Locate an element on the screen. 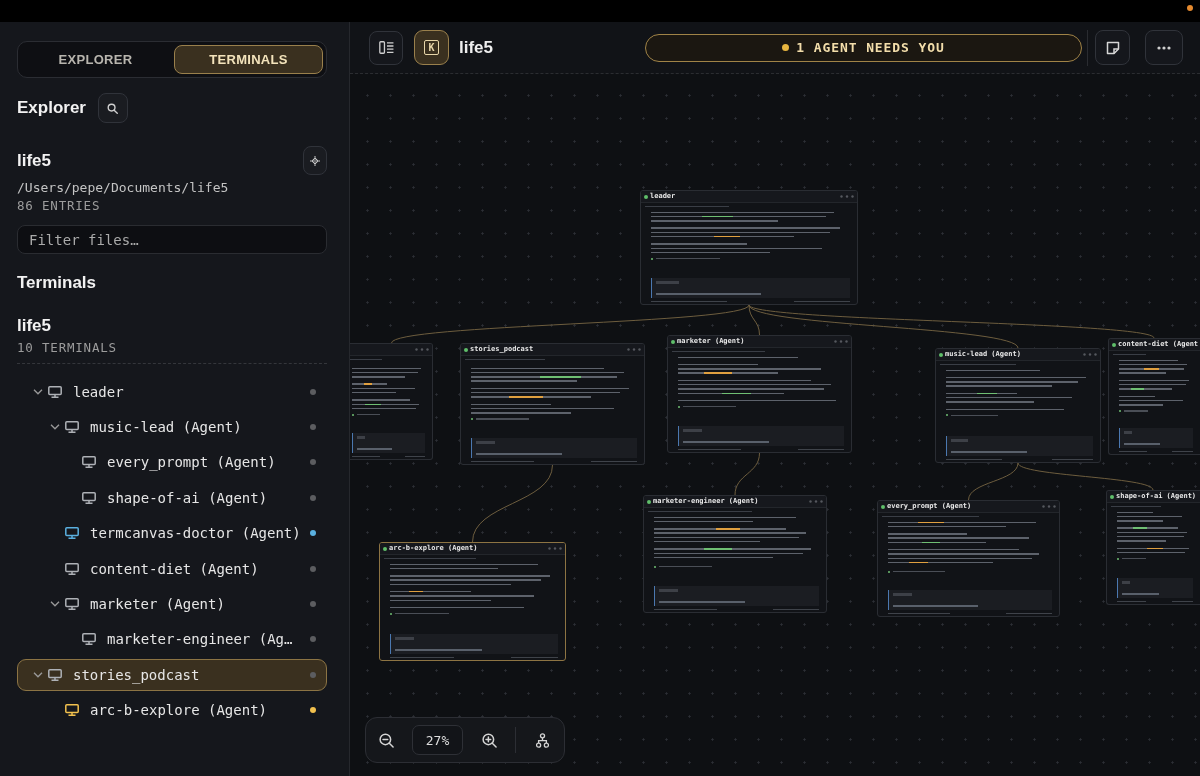  terminal-row: music-lead (Agent) is located at coordinates (172, 427).